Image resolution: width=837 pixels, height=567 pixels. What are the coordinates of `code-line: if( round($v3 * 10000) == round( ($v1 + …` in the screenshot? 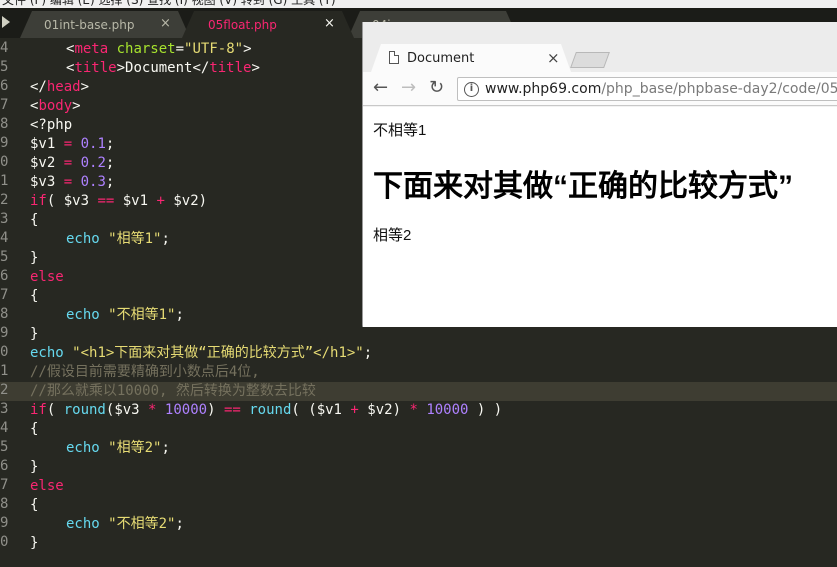 It's located at (266, 410).